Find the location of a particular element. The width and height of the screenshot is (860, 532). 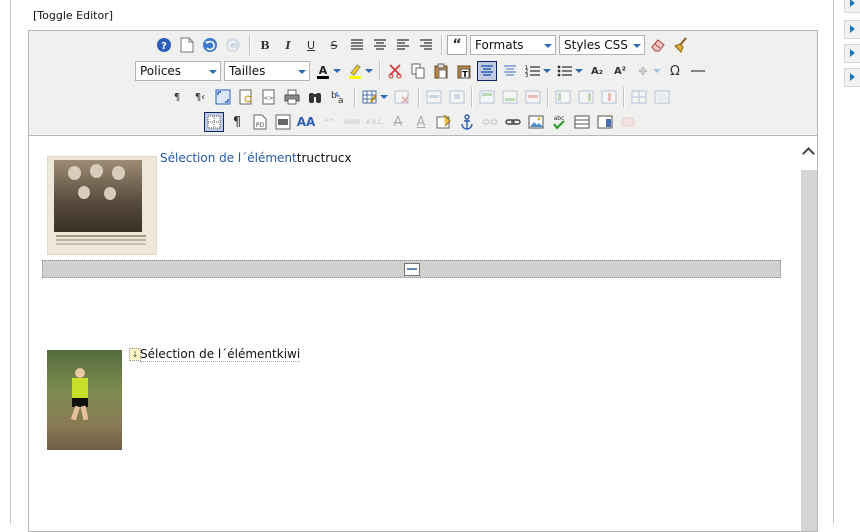

table-row-props-button is located at coordinates (434, 97).